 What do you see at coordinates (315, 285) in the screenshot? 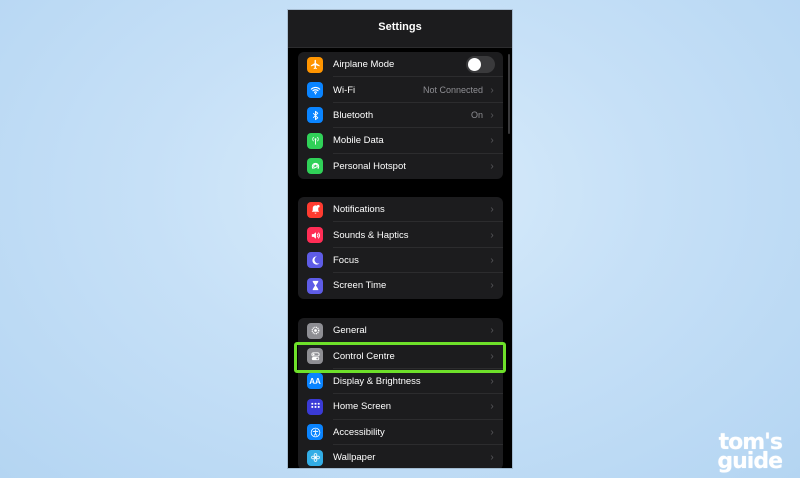
I see `hourglass-icon` at bounding box center [315, 285].